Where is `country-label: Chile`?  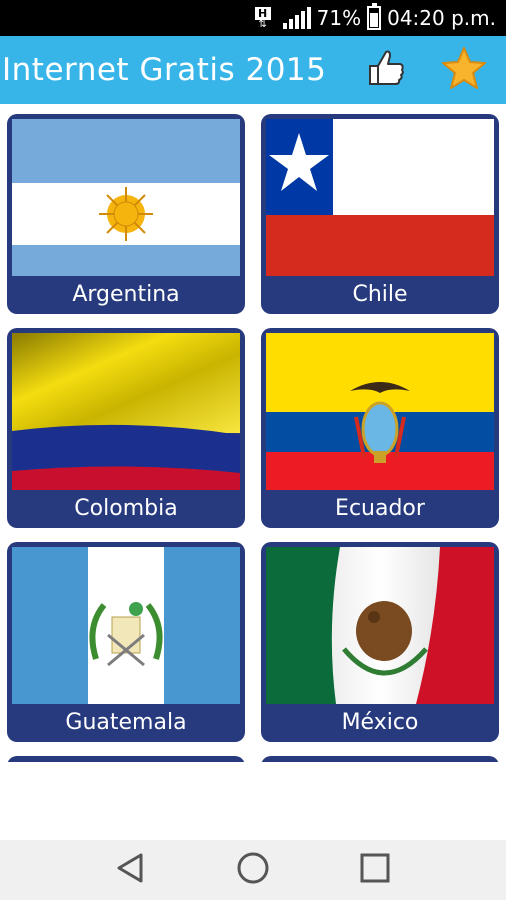
country-label: Chile is located at coordinates (380, 294).